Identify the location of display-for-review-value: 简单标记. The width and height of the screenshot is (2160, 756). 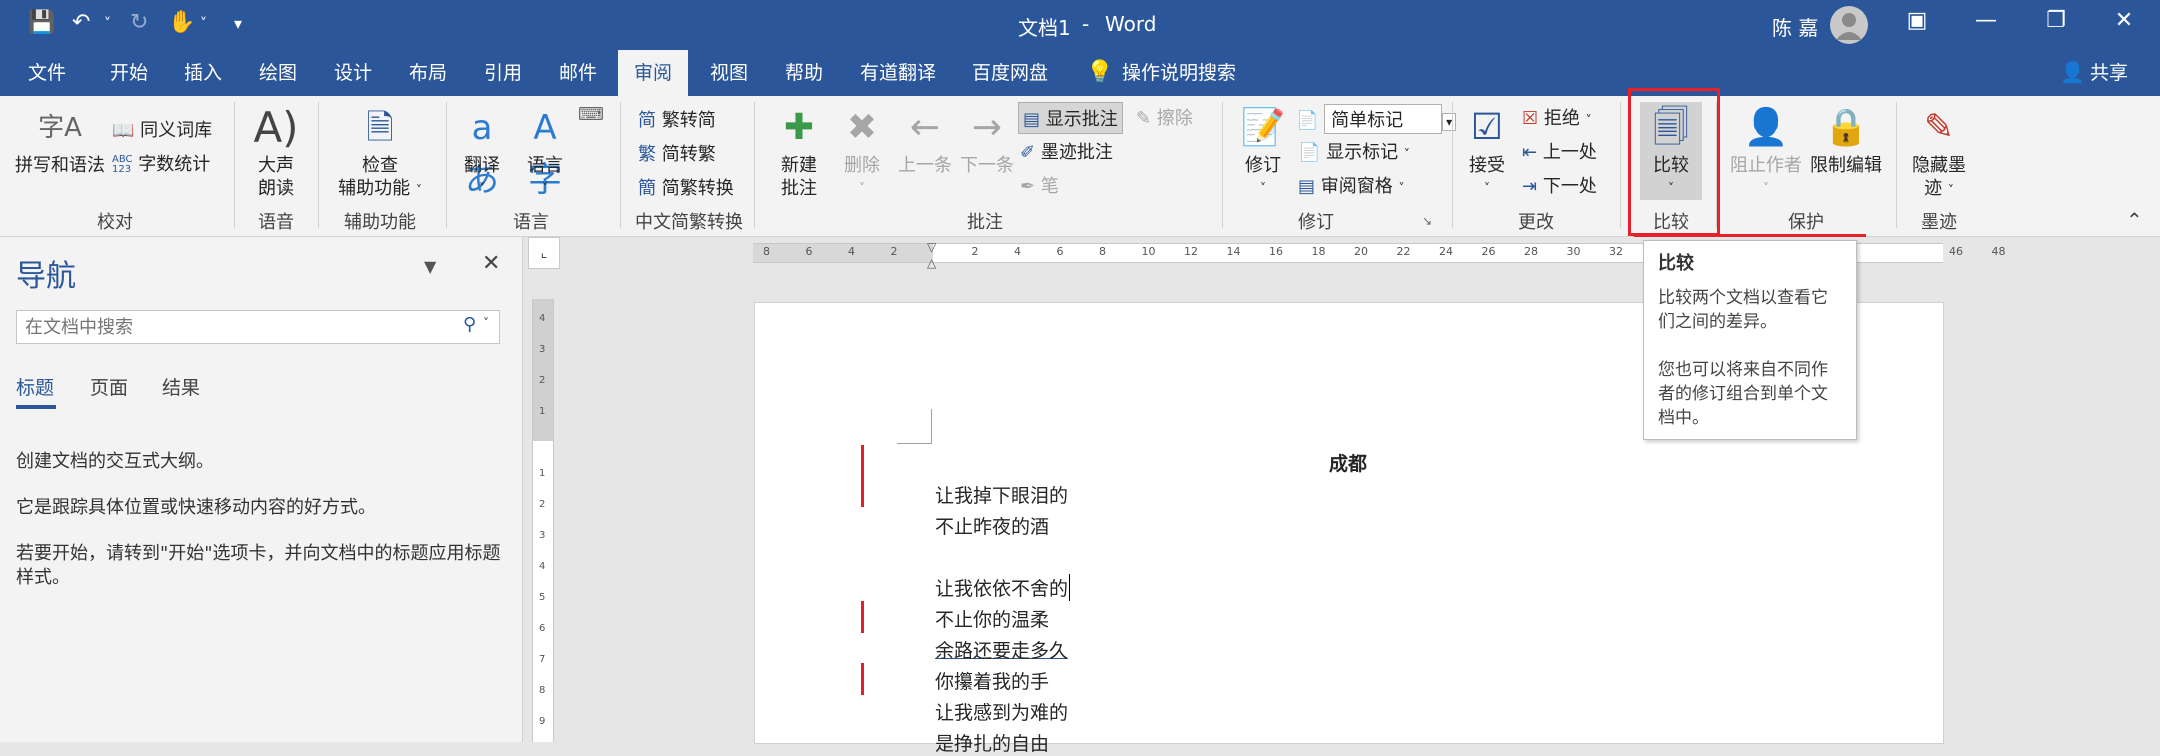
(1383, 119).